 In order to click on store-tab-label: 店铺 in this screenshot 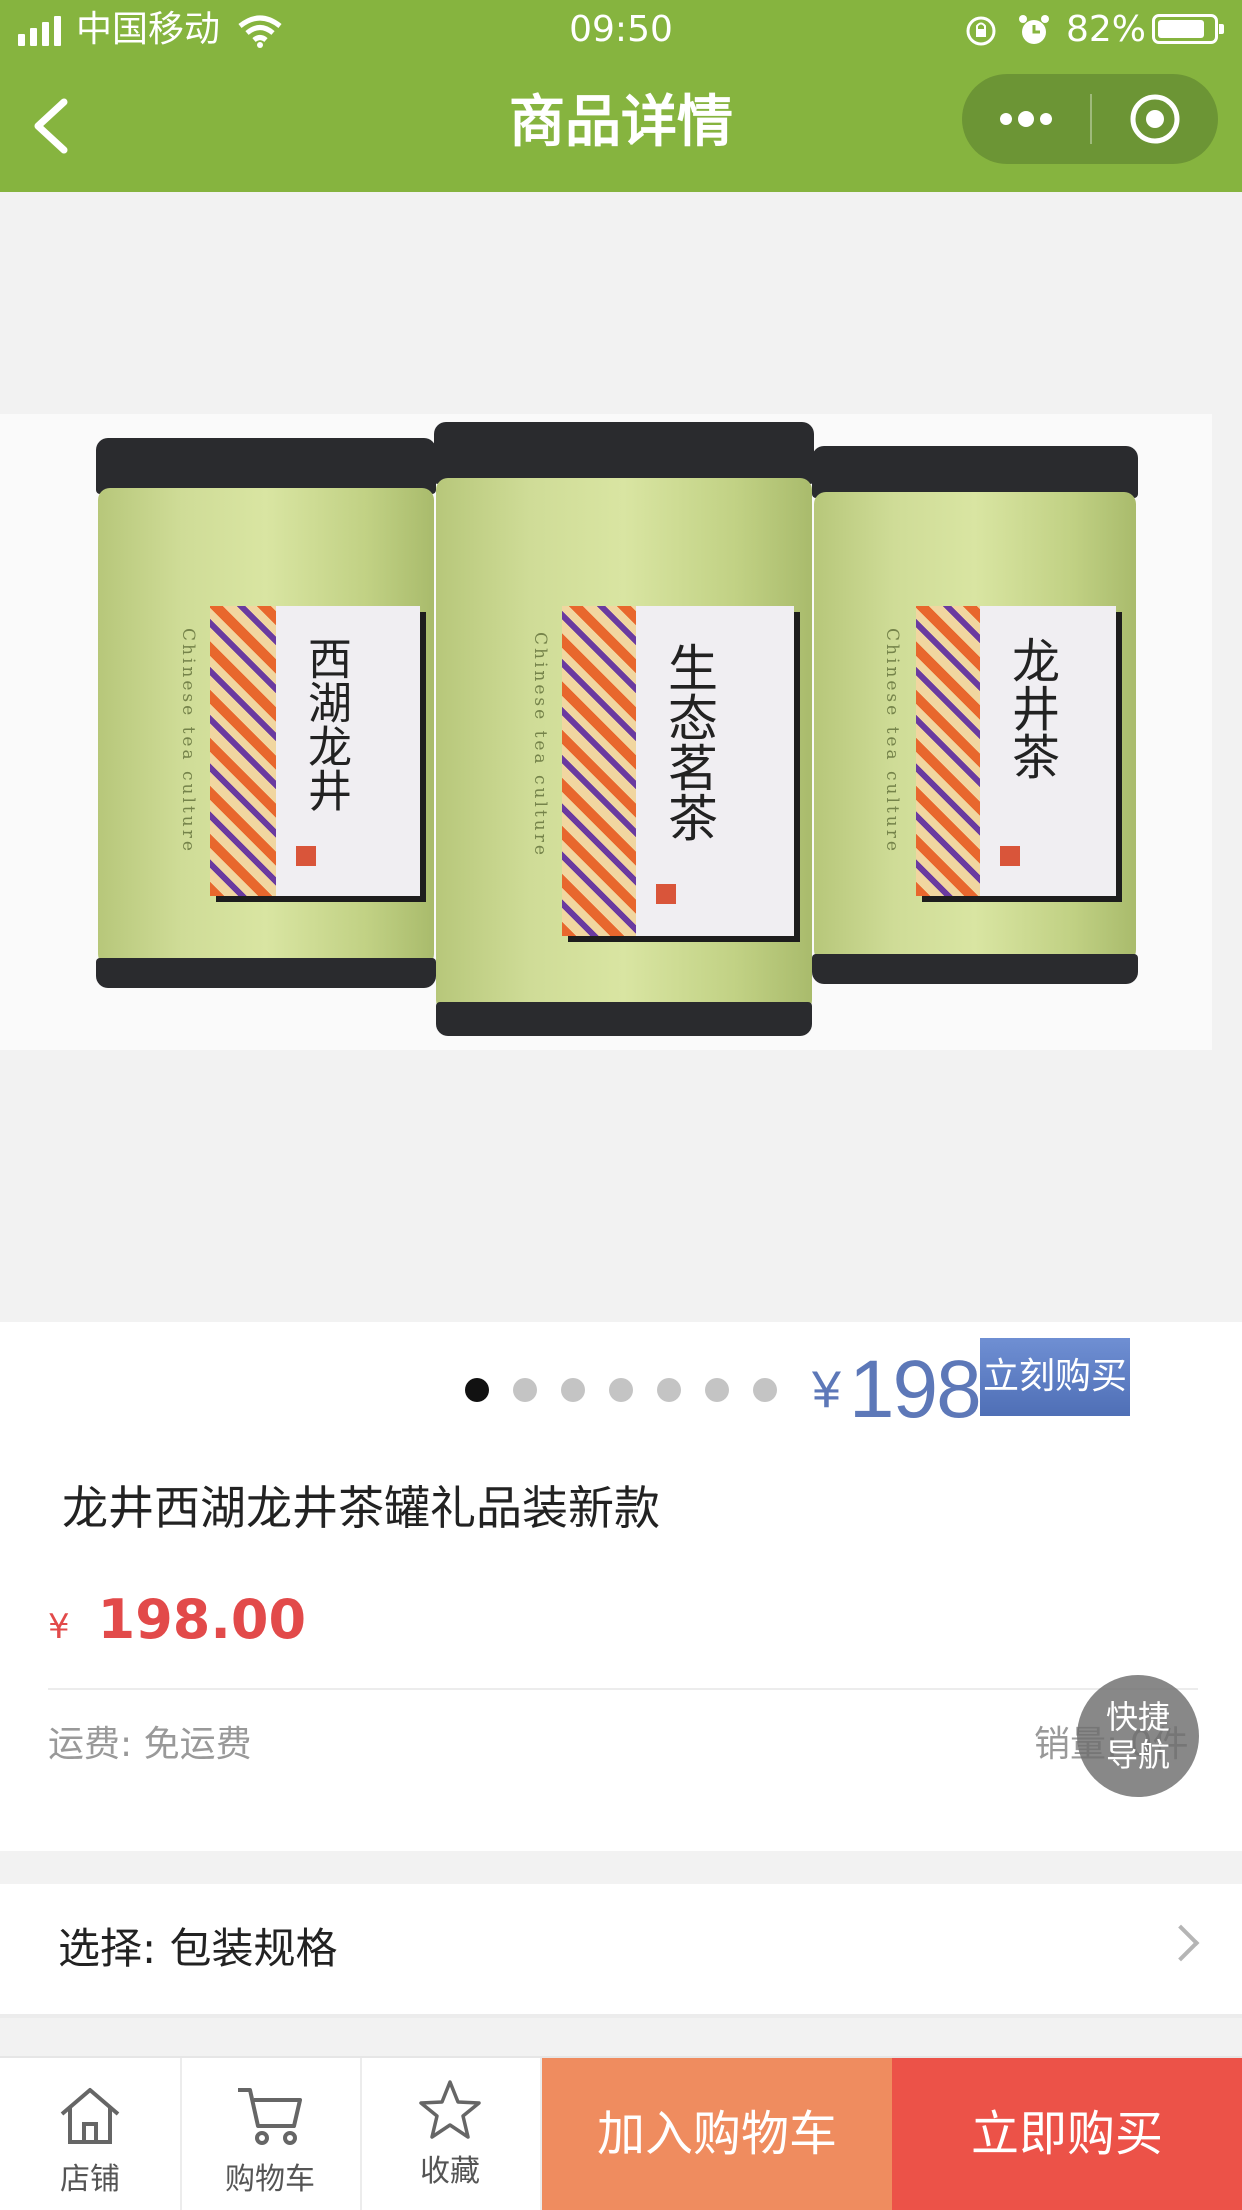, I will do `click(90, 2179)`.